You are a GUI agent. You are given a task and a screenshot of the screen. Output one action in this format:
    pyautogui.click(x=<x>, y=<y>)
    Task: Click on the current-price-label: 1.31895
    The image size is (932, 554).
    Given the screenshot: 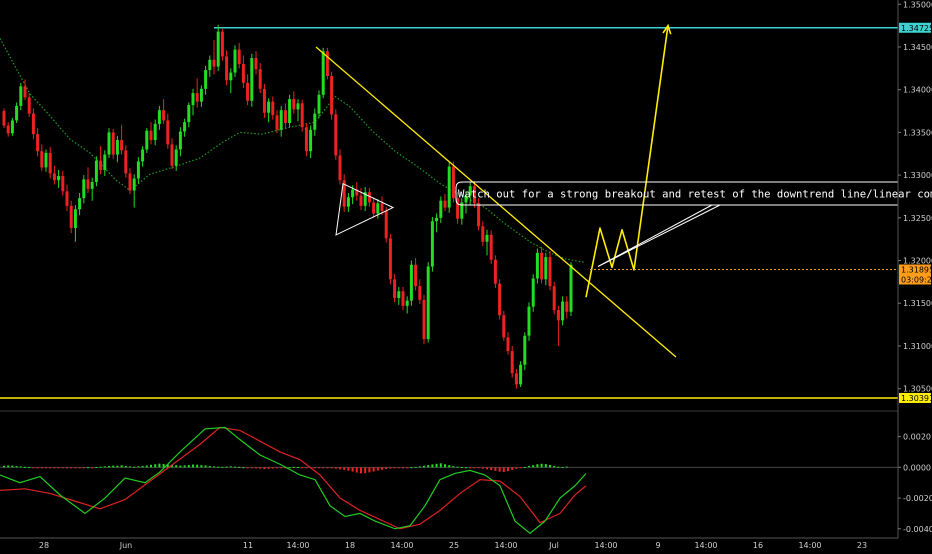 What is the action you would take?
    pyautogui.click(x=916, y=269)
    